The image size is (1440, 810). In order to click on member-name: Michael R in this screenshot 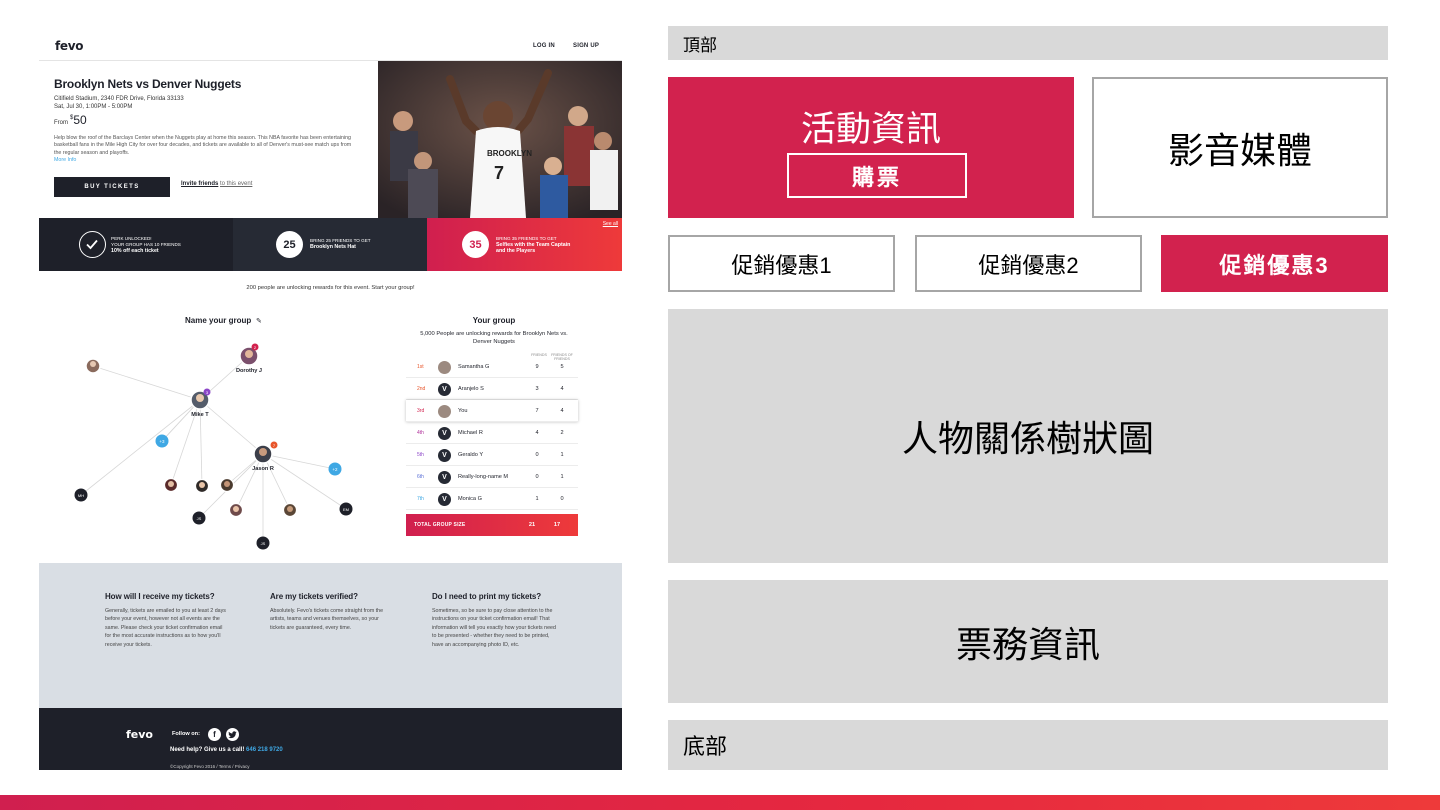, I will do `click(470, 433)`.